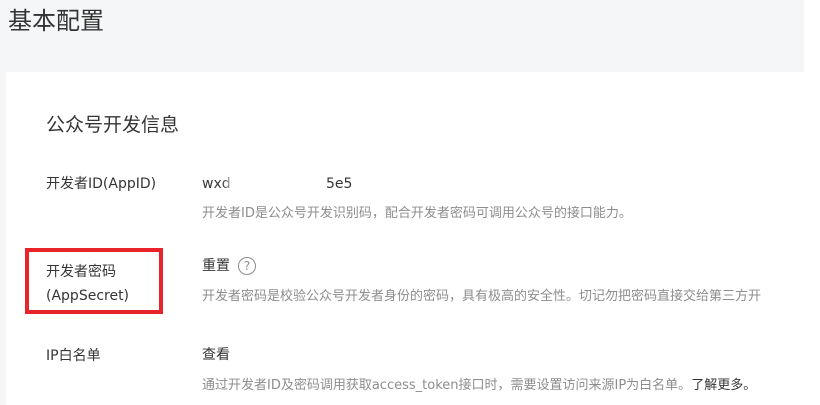  What do you see at coordinates (56, 21) in the screenshot?
I see `page-title: 基本配置` at bounding box center [56, 21].